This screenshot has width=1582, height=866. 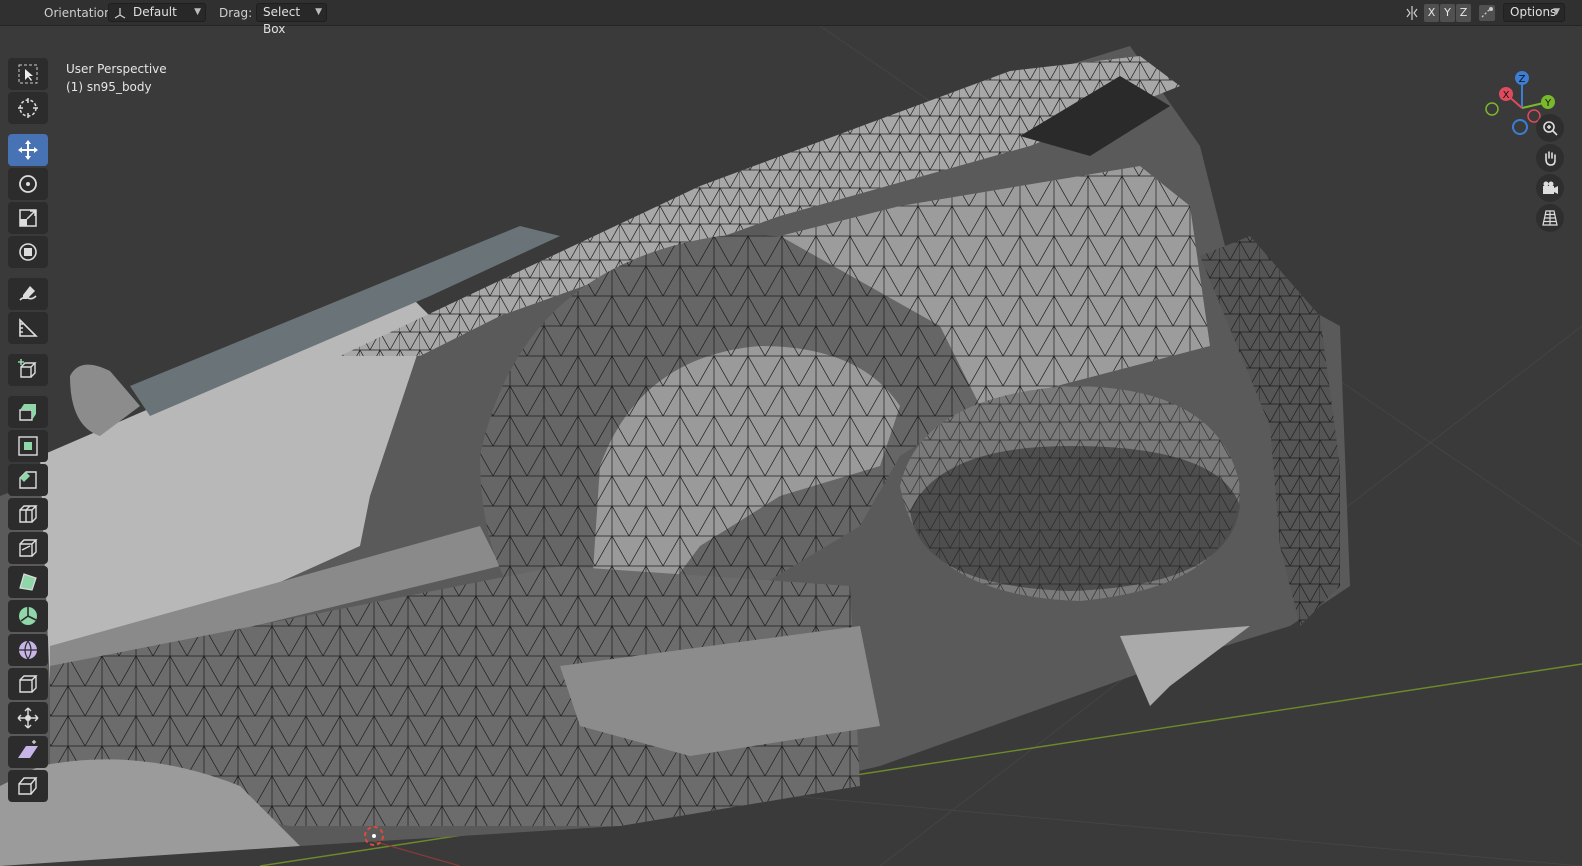 I want to click on annotate-icon, so click(x=28, y=293).